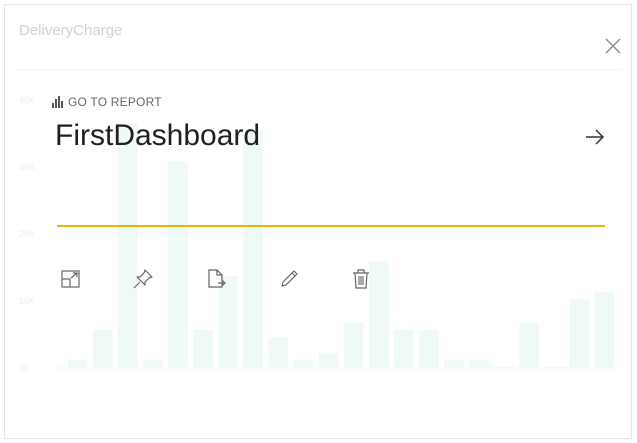  I want to click on go-to-report-link: GO TO REPORT, so click(107, 102).